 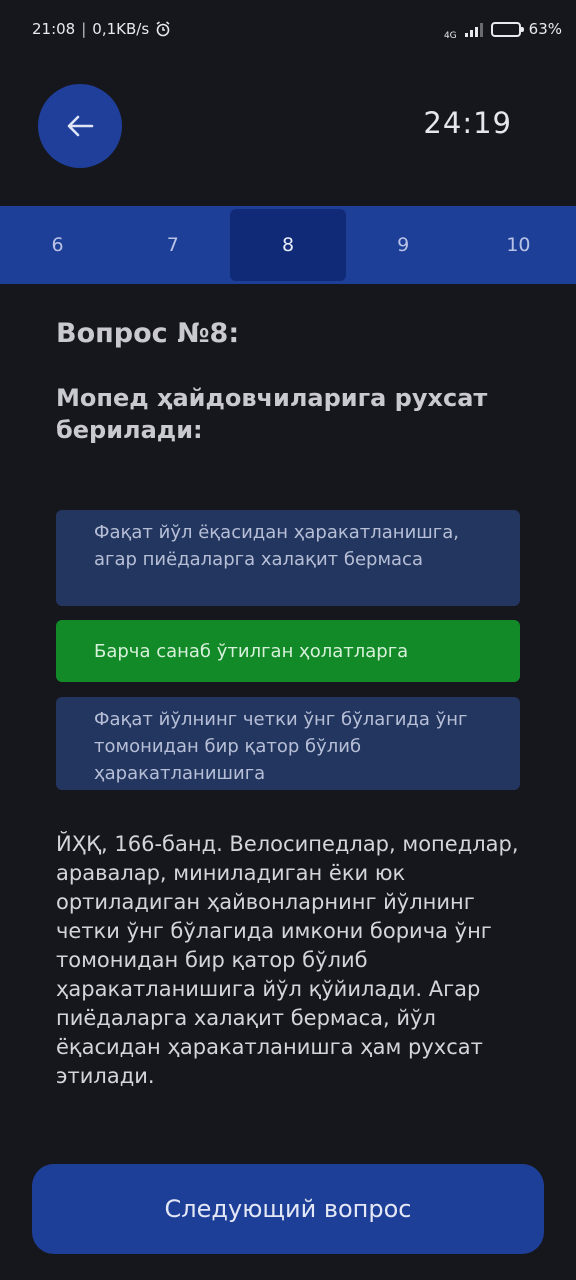 I want to click on page-tab-10: 10, so click(x=518, y=245).